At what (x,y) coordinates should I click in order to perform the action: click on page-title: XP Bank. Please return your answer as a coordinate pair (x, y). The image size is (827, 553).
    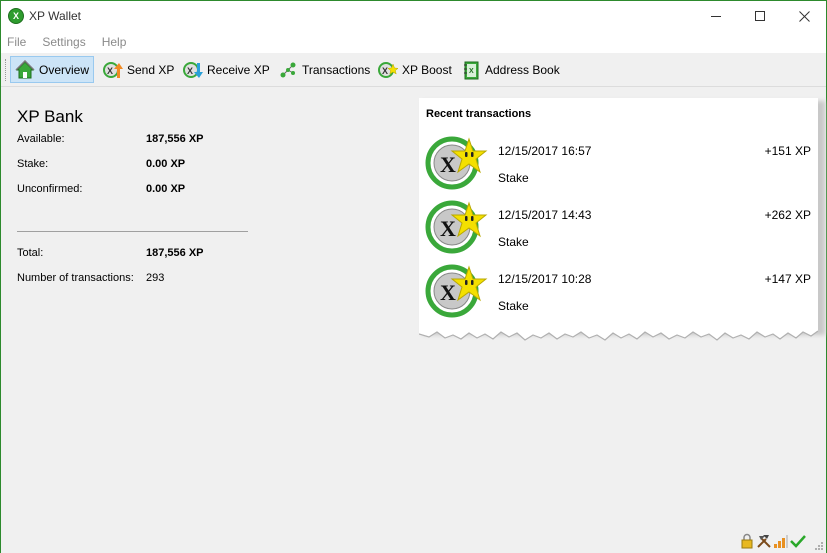
    Looking at the image, I should click on (50, 116).